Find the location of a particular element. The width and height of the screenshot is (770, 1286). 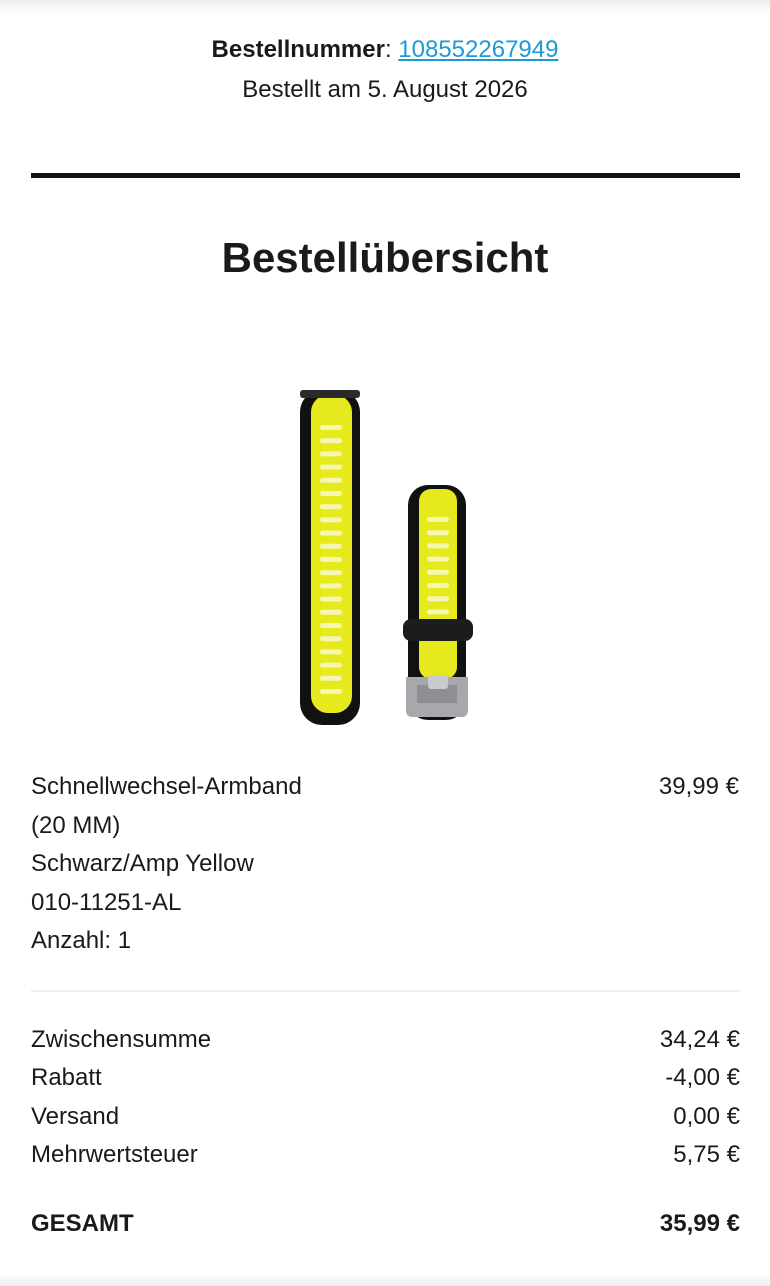

tax-row: Mehrwertsteuer 5,75 € is located at coordinates (385, 1155).